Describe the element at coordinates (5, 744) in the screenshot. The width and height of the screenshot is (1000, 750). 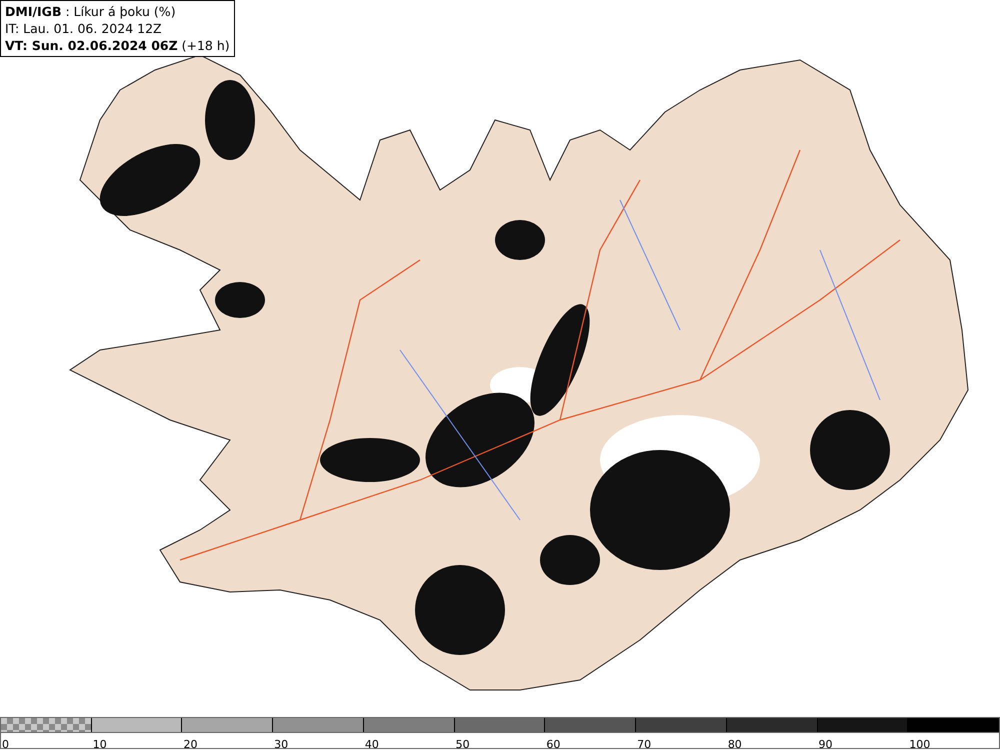
I see `legend-label: 0` at that location.